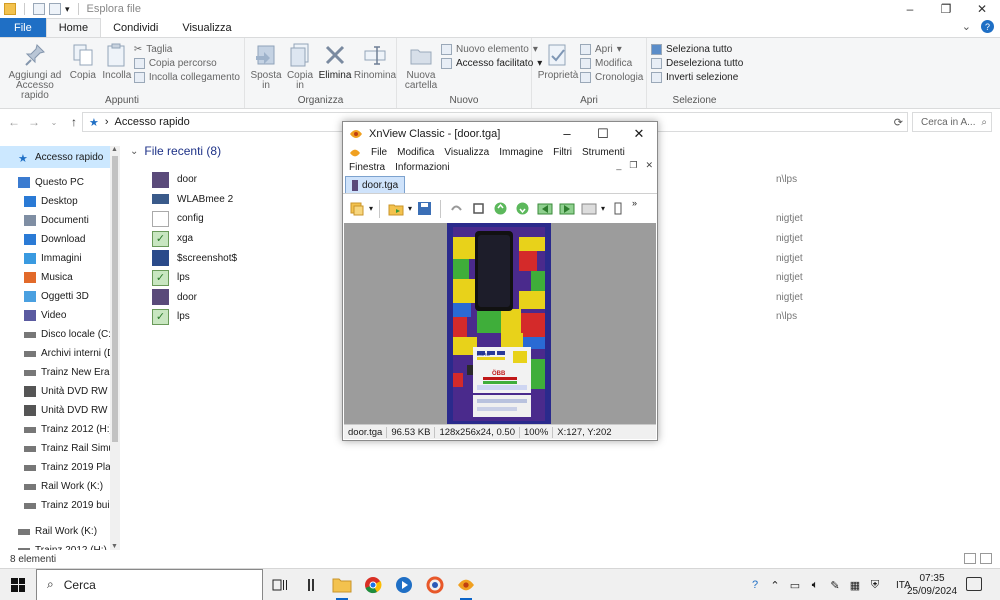  What do you see at coordinates (114, 546) in the screenshot?
I see `scroll-down-icon: ▼` at bounding box center [114, 546].